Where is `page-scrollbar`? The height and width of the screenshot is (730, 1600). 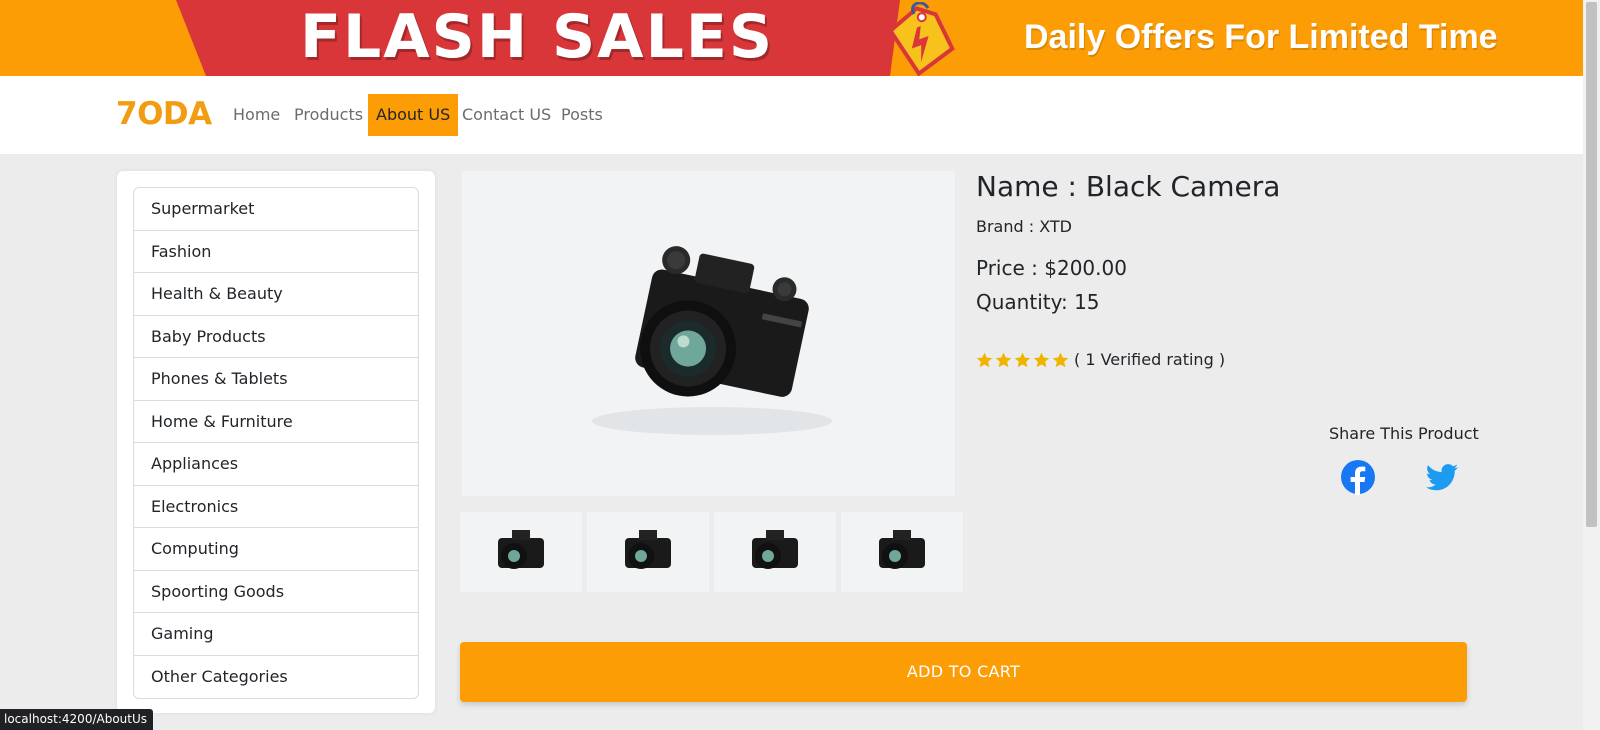
page-scrollbar is located at coordinates (1591, 365).